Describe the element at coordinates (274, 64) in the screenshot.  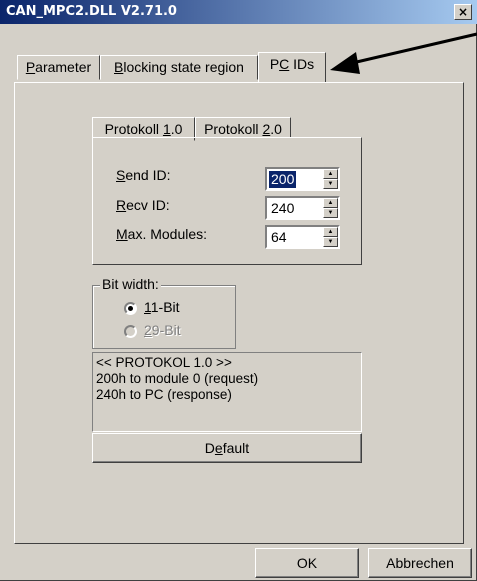
I see `tab-pcids-label-pre: P` at that location.